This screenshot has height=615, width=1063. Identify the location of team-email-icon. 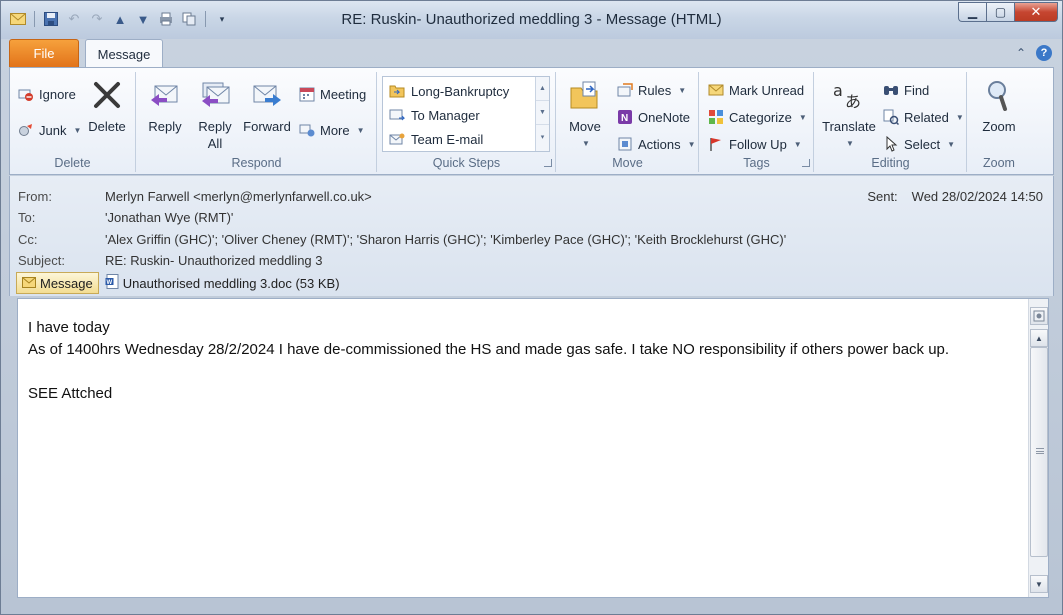
(397, 139).